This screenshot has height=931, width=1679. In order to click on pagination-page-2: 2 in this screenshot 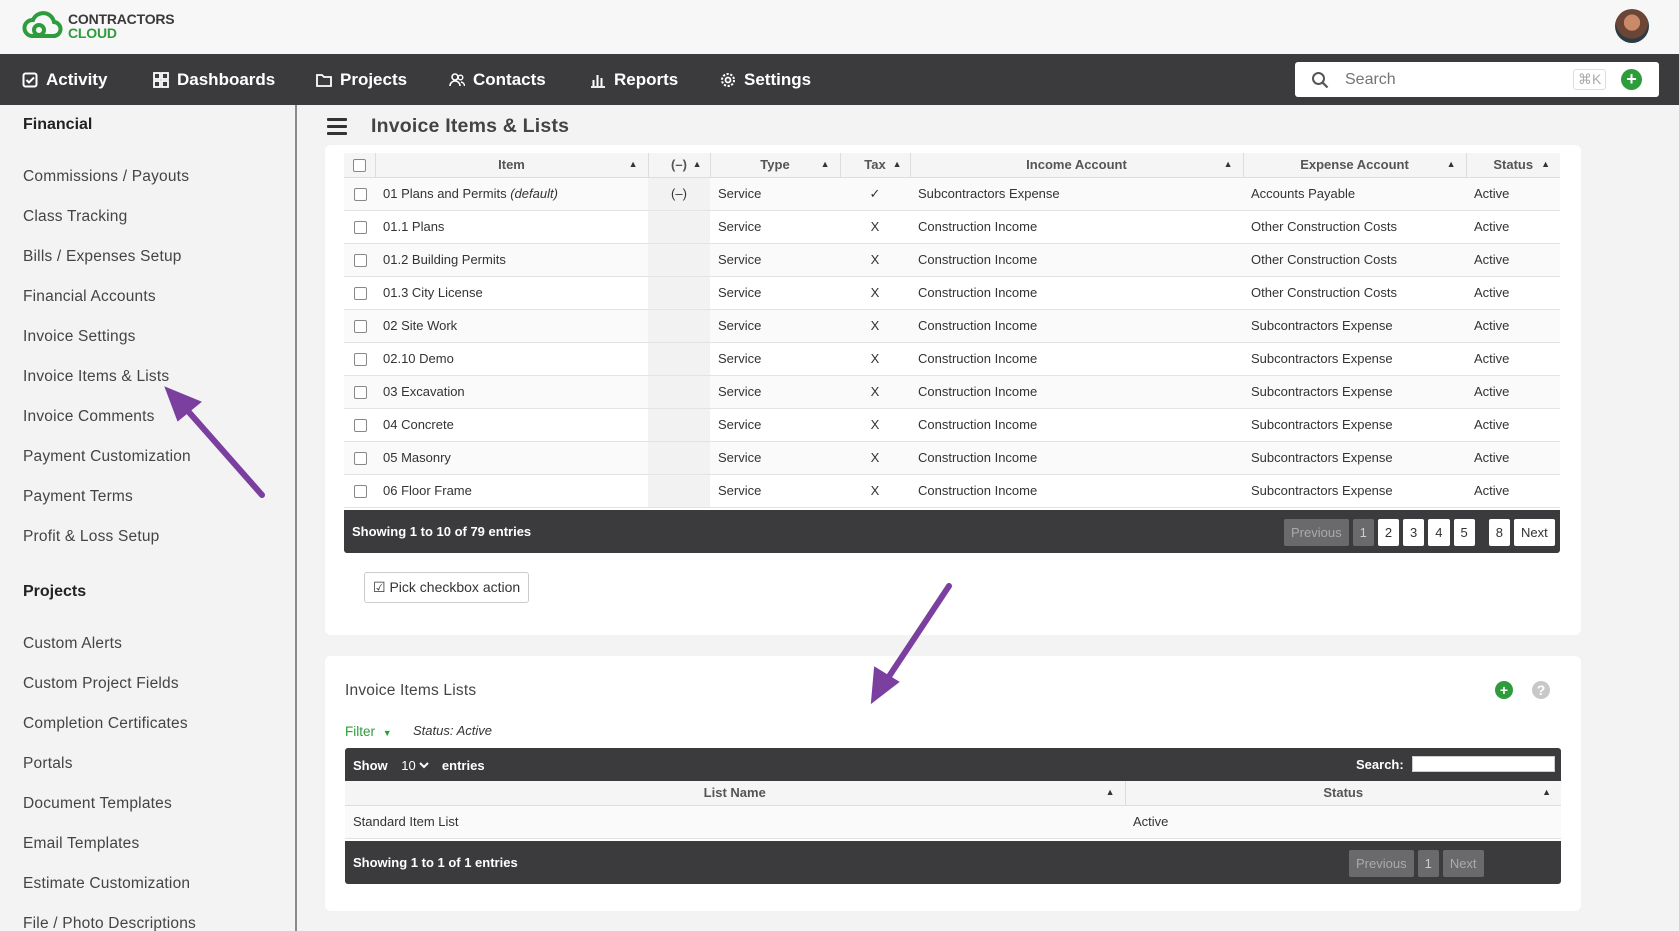, I will do `click(1388, 532)`.